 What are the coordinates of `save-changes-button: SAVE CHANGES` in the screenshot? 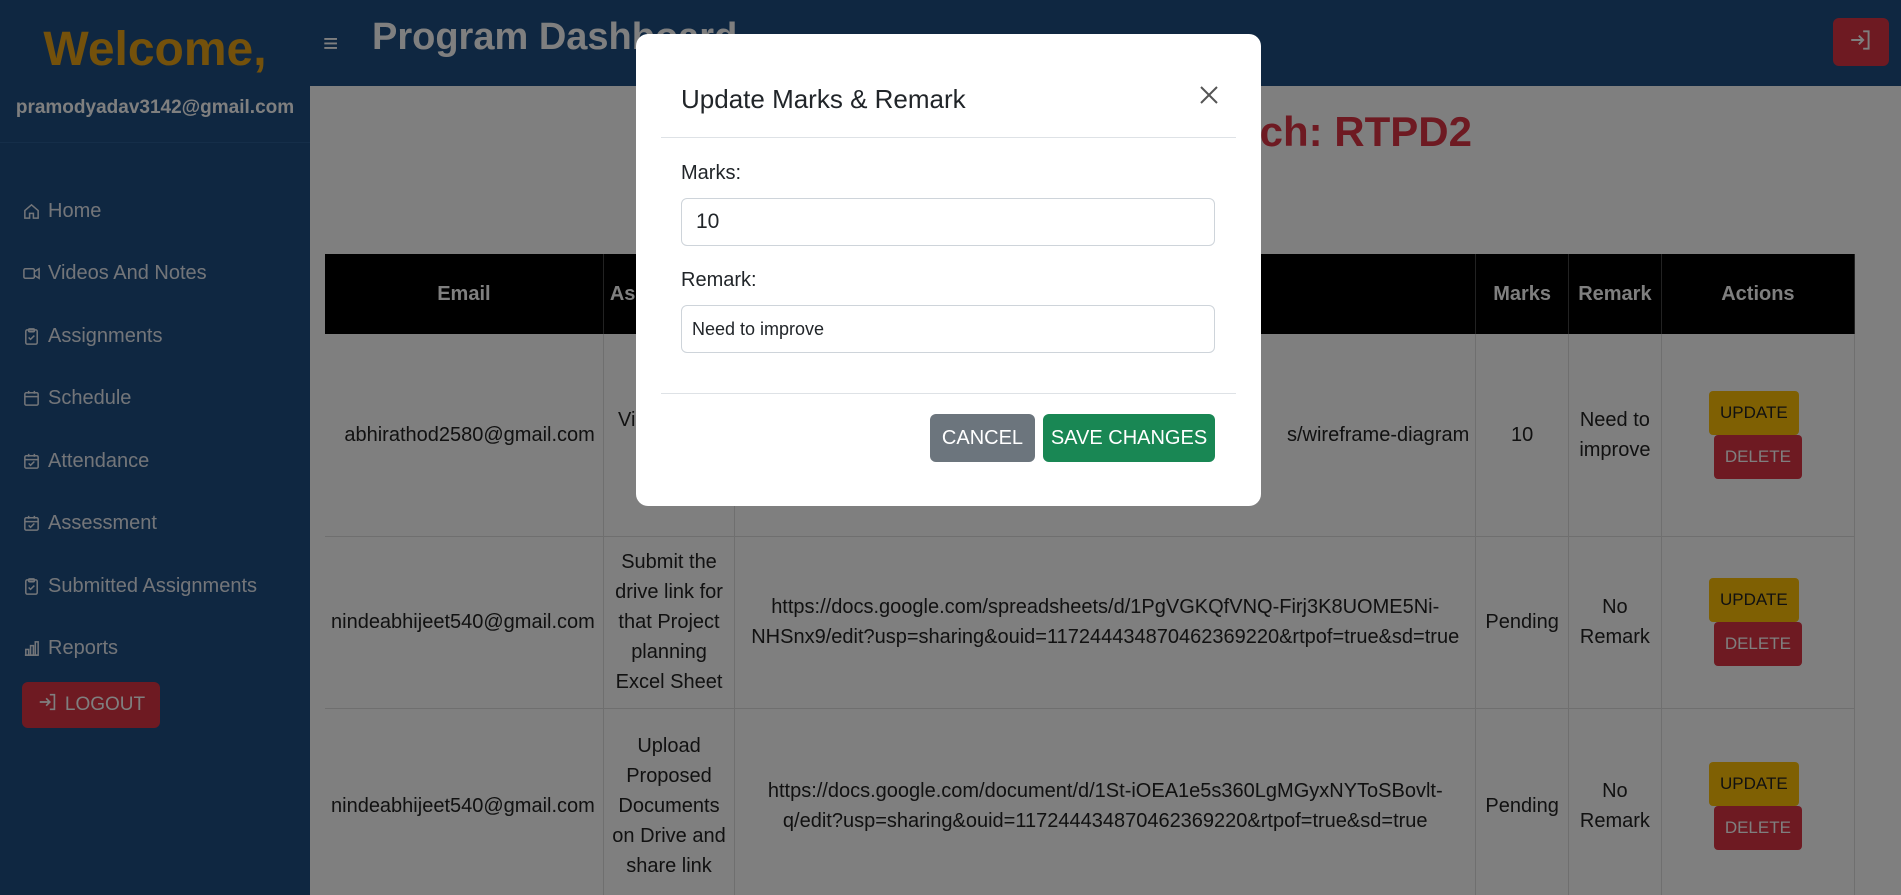 It's located at (1129, 438).